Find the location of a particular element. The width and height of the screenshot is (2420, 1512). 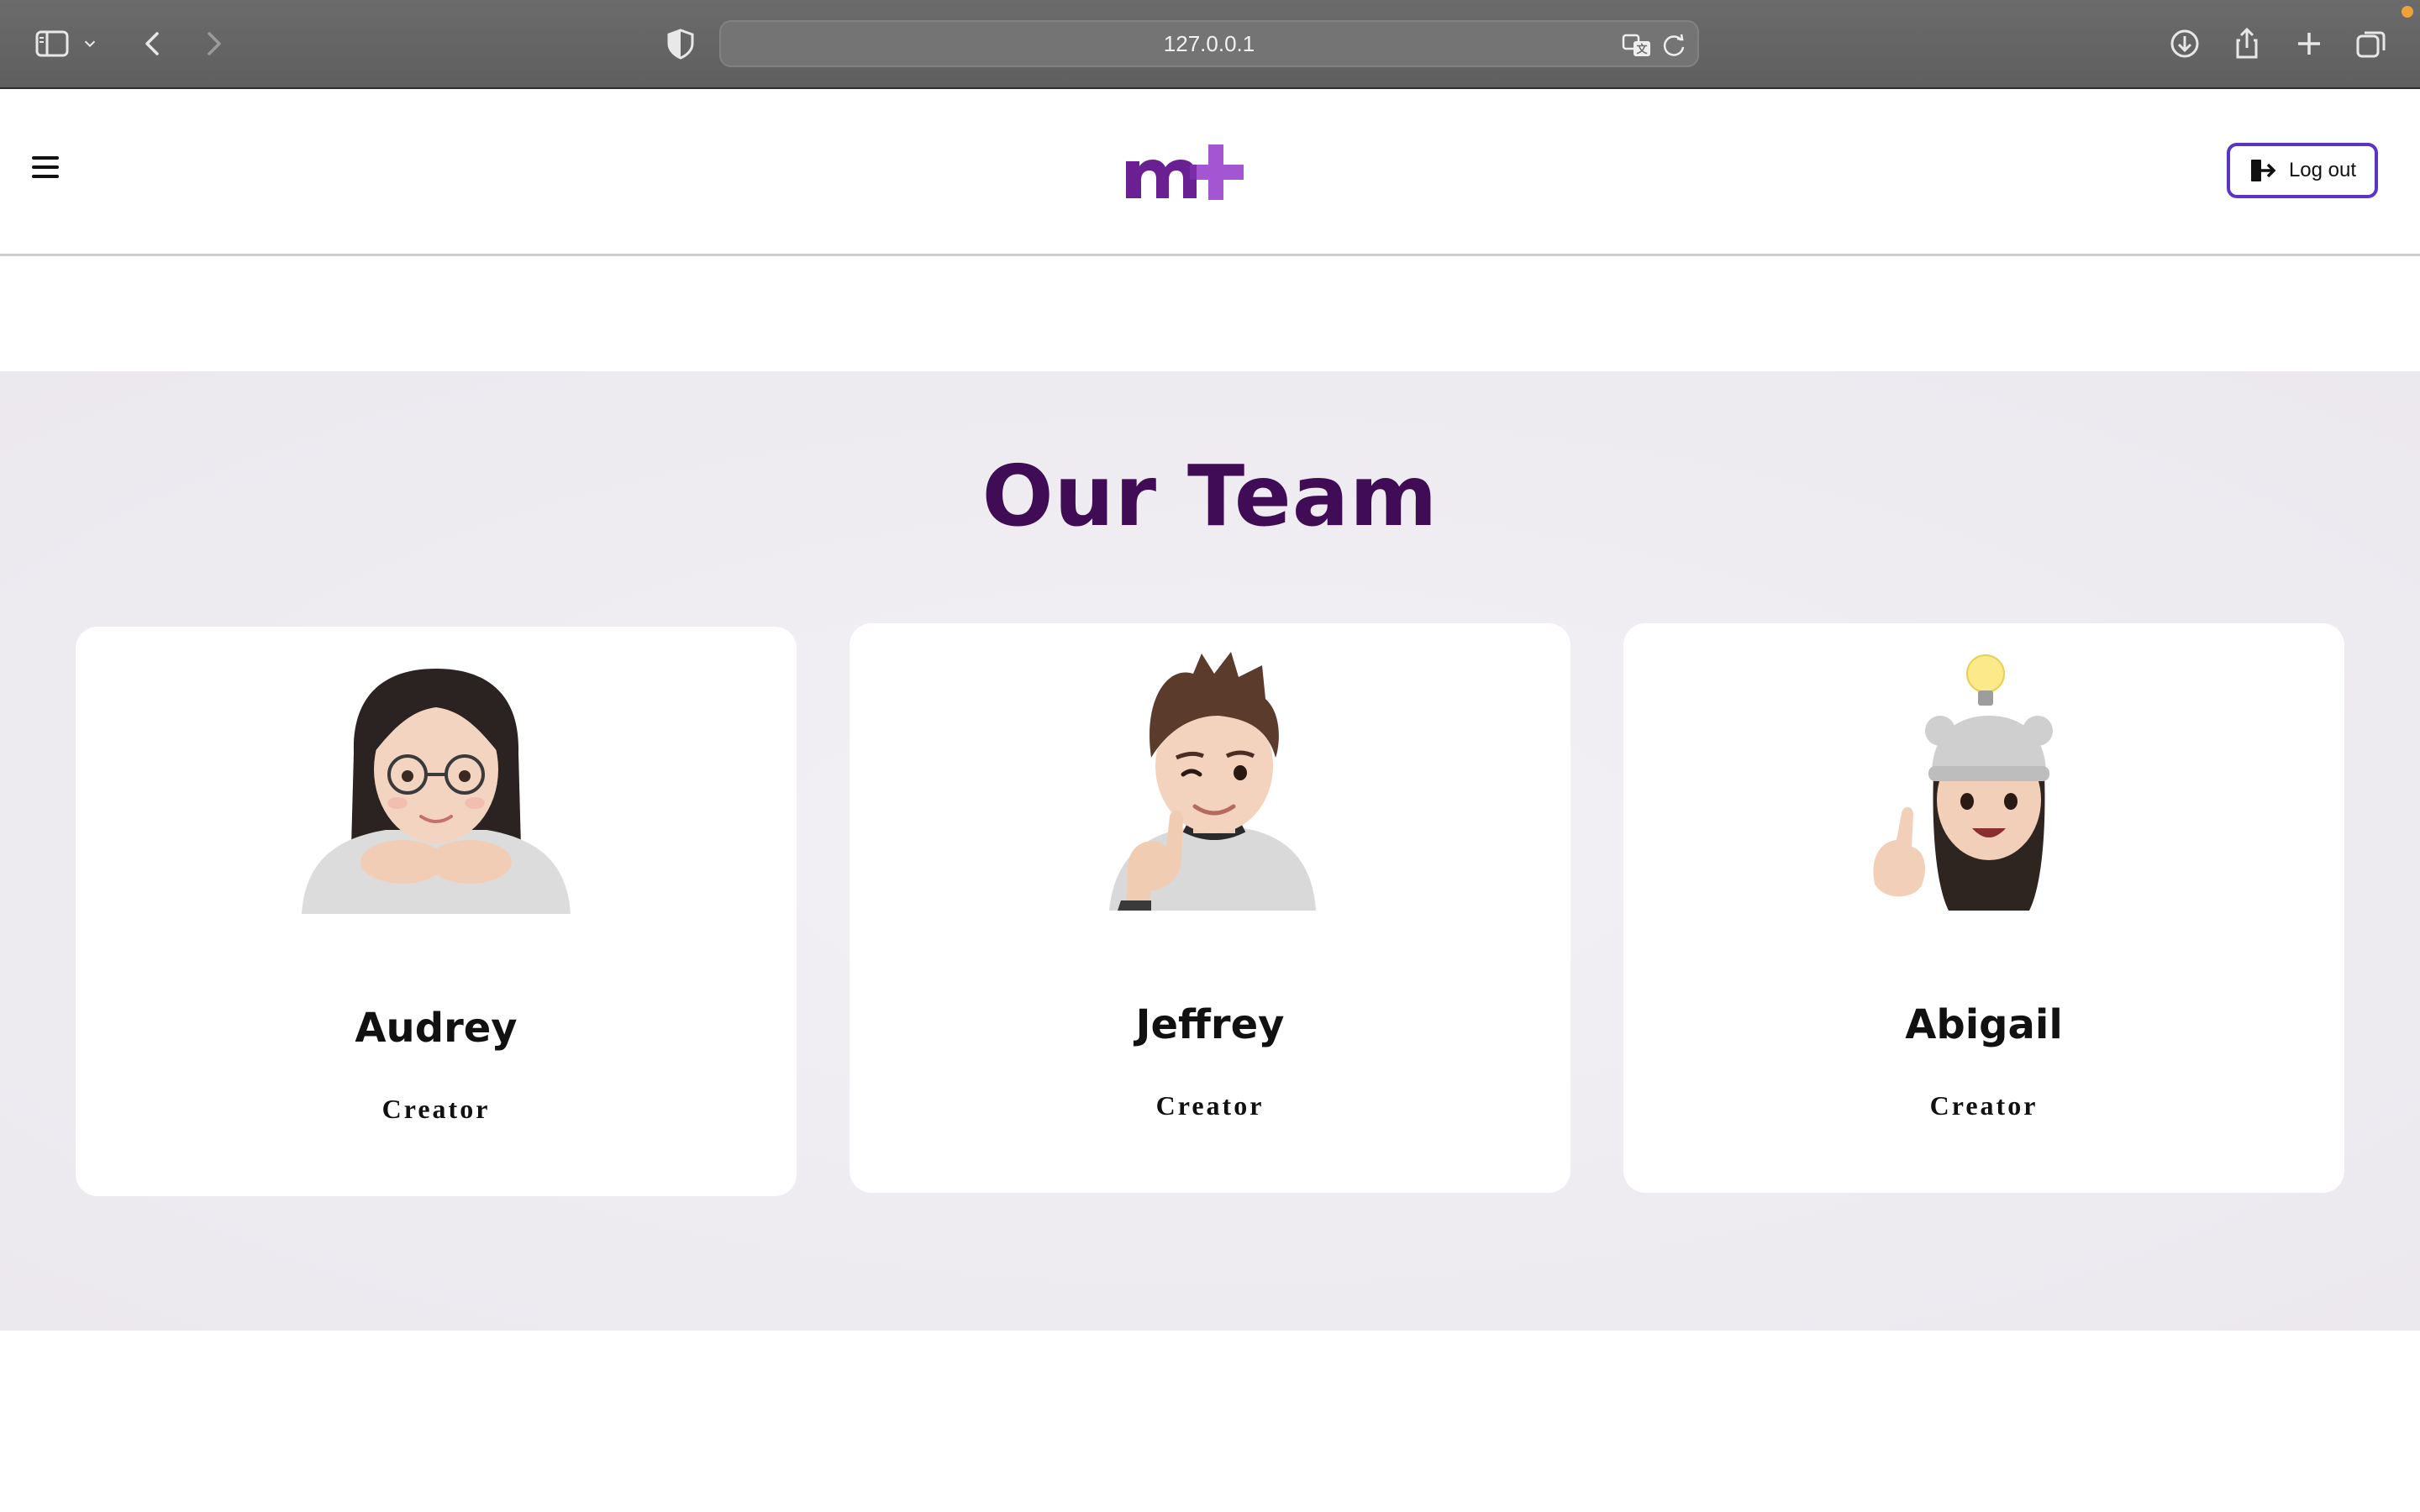

team-card: Audrey Creator is located at coordinates (436, 911).